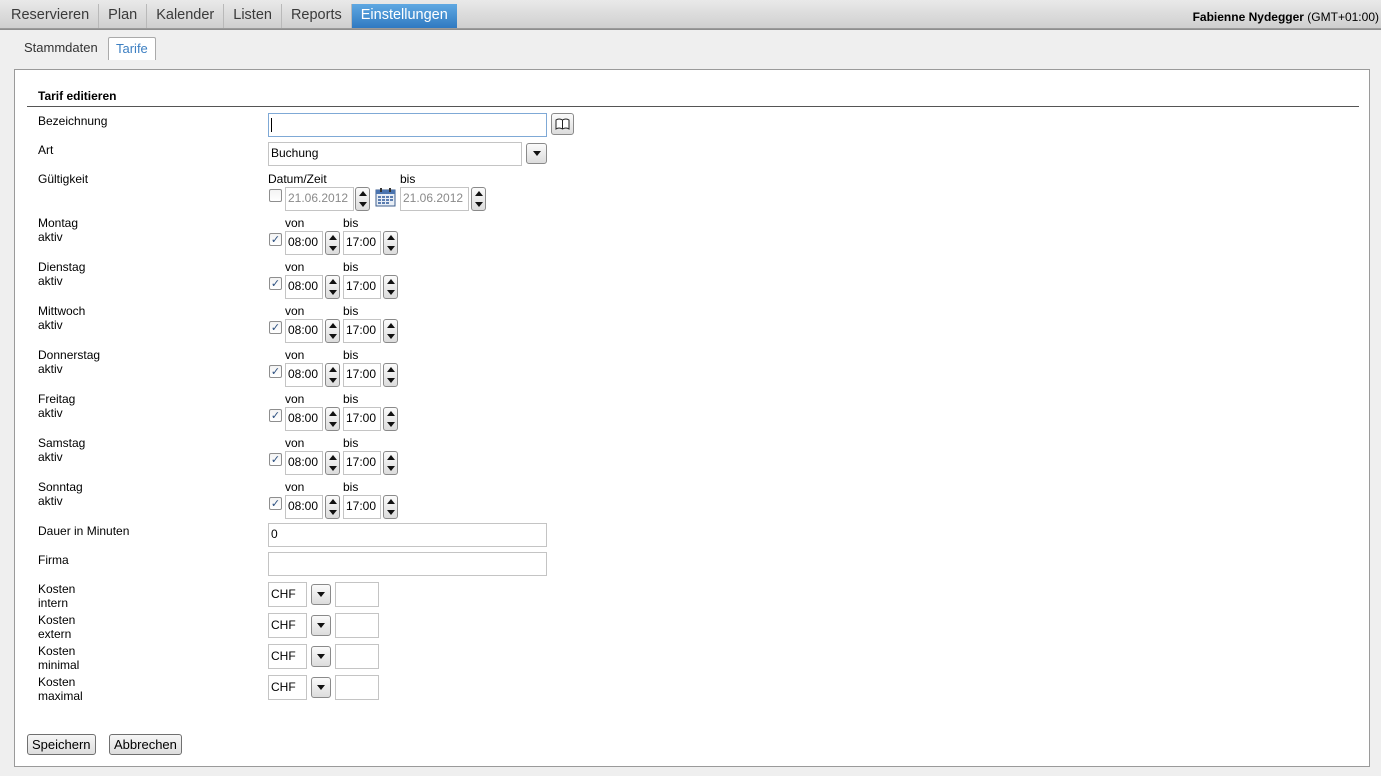  What do you see at coordinates (304, 507) in the screenshot?
I see `sonntag-von-input: 08:00` at bounding box center [304, 507].